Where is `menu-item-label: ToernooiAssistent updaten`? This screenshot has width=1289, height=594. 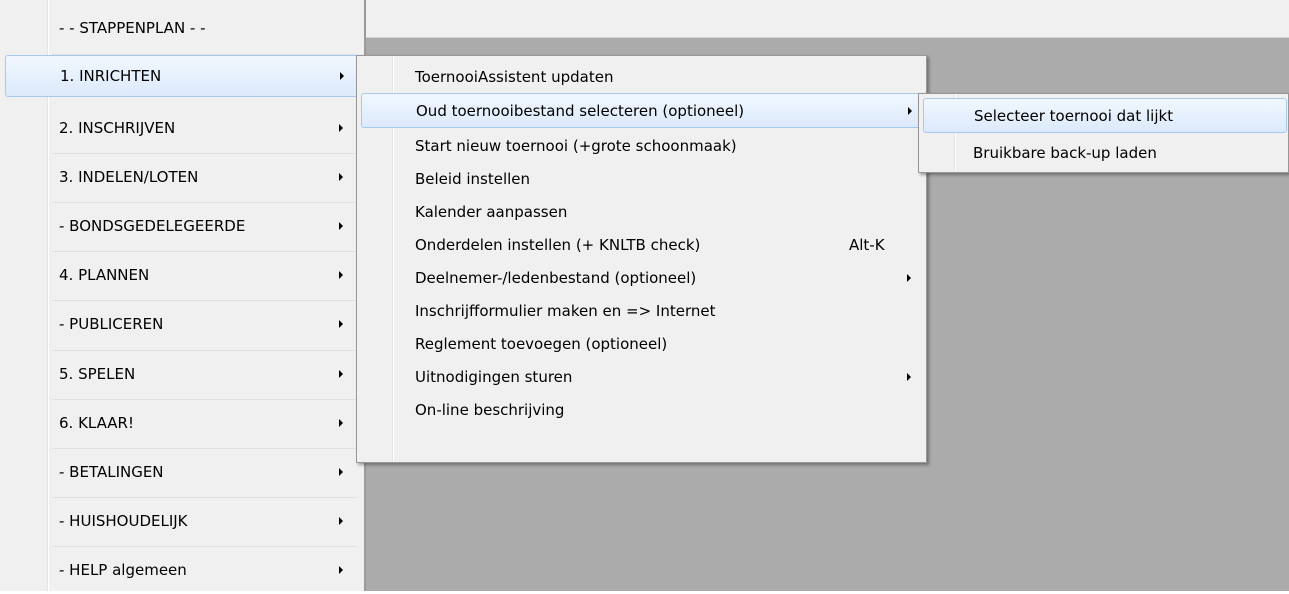
menu-item-label: ToernooiAssistent updaten is located at coordinates (514, 76).